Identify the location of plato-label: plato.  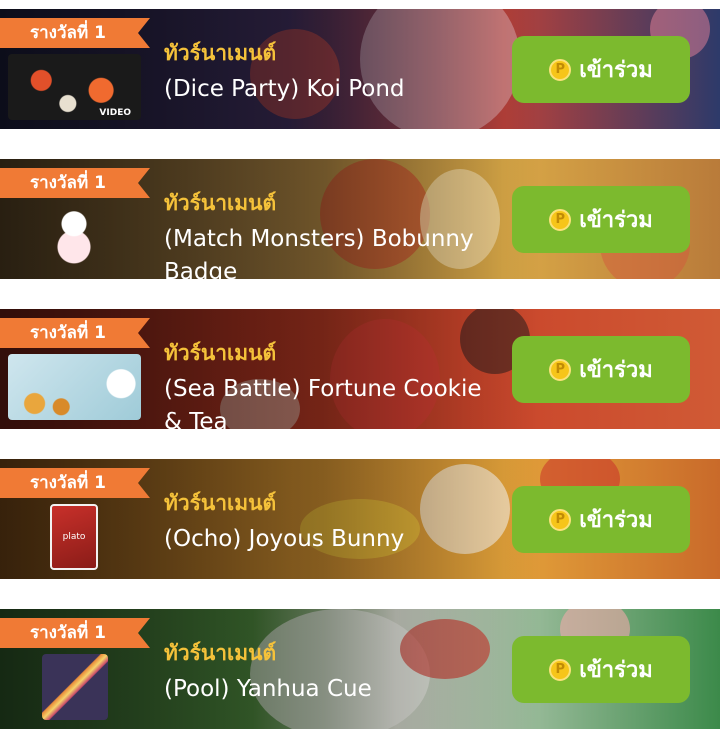
(74, 537).